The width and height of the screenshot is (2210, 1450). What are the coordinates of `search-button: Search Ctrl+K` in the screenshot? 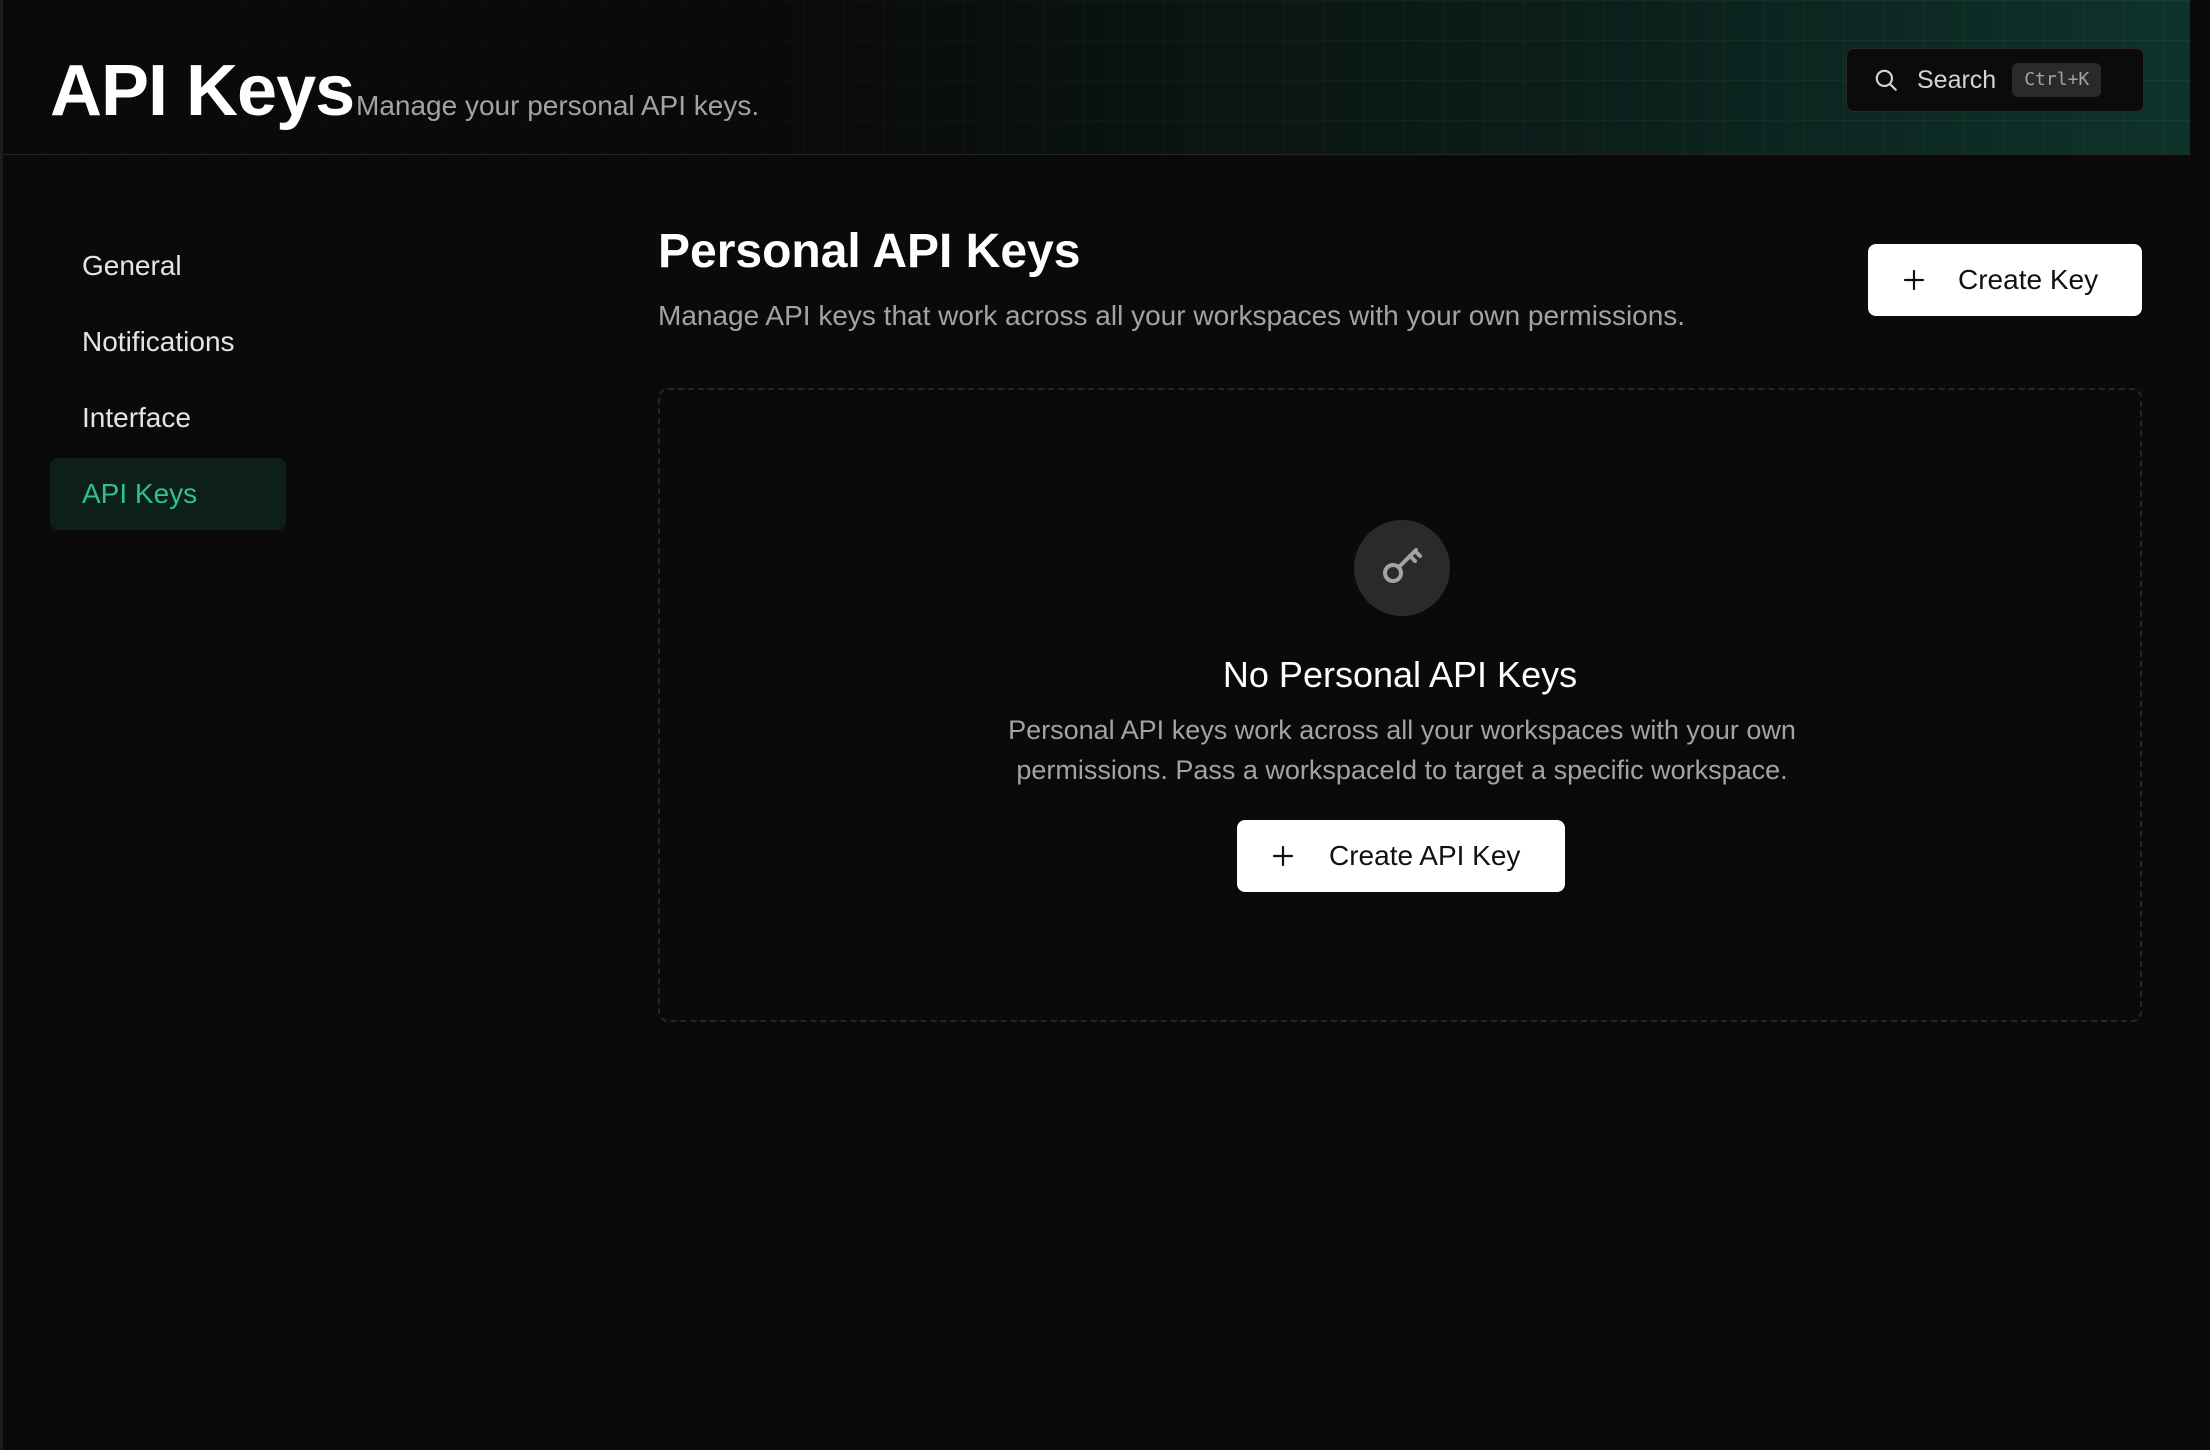 It's located at (1995, 80).